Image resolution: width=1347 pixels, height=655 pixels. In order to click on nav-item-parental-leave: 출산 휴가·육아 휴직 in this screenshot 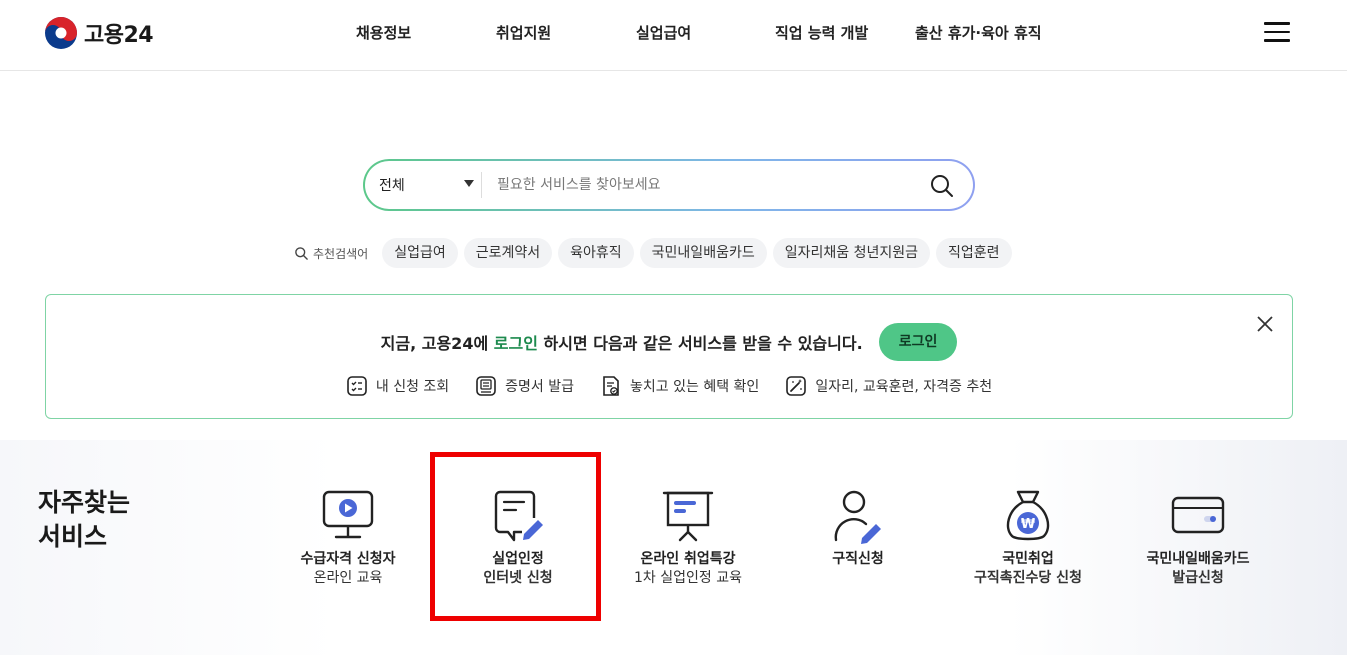, I will do `click(978, 32)`.